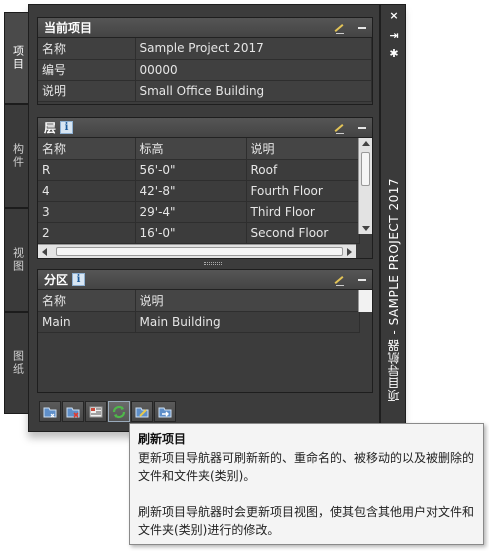 The image size is (489, 551). I want to click on scroll-left-icon, so click(44, 252).